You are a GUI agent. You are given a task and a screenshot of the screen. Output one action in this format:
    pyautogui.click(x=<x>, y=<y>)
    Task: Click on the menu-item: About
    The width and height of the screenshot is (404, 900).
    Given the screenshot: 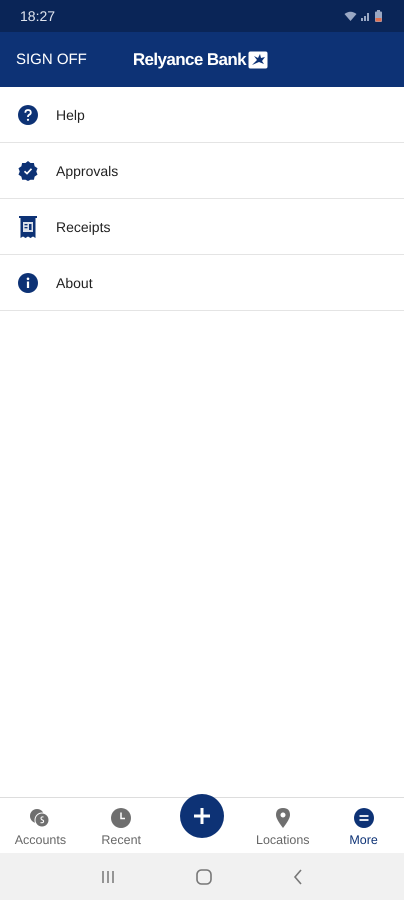 What is the action you would take?
    pyautogui.click(x=202, y=283)
    